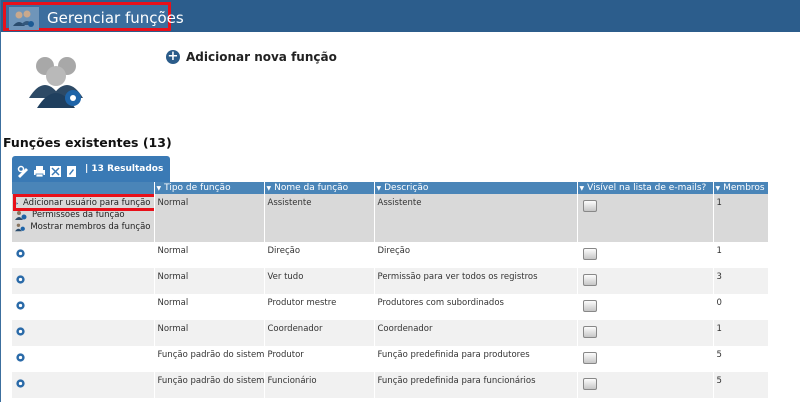  I want to click on edit-columns-icon, so click(23, 170).